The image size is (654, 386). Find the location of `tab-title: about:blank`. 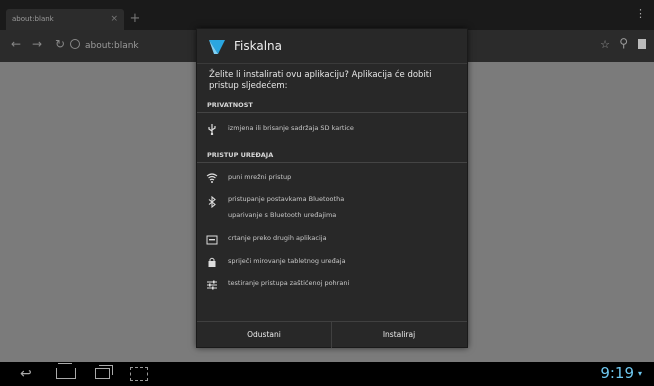

tab-title: about:blank is located at coordinates (33, 19).